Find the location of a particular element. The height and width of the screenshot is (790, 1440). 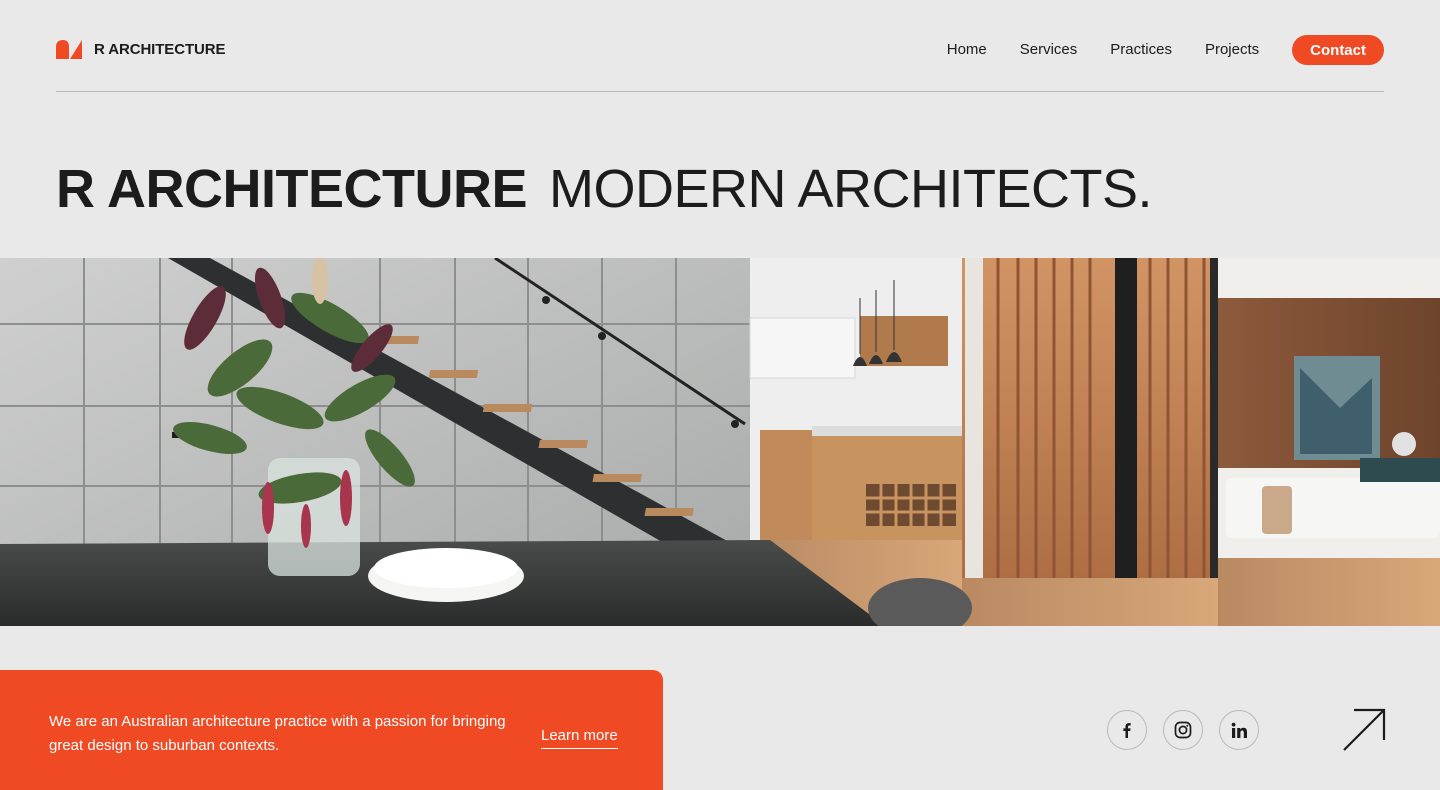

arrow-up-right-button is located at coordinates (1364, 730).